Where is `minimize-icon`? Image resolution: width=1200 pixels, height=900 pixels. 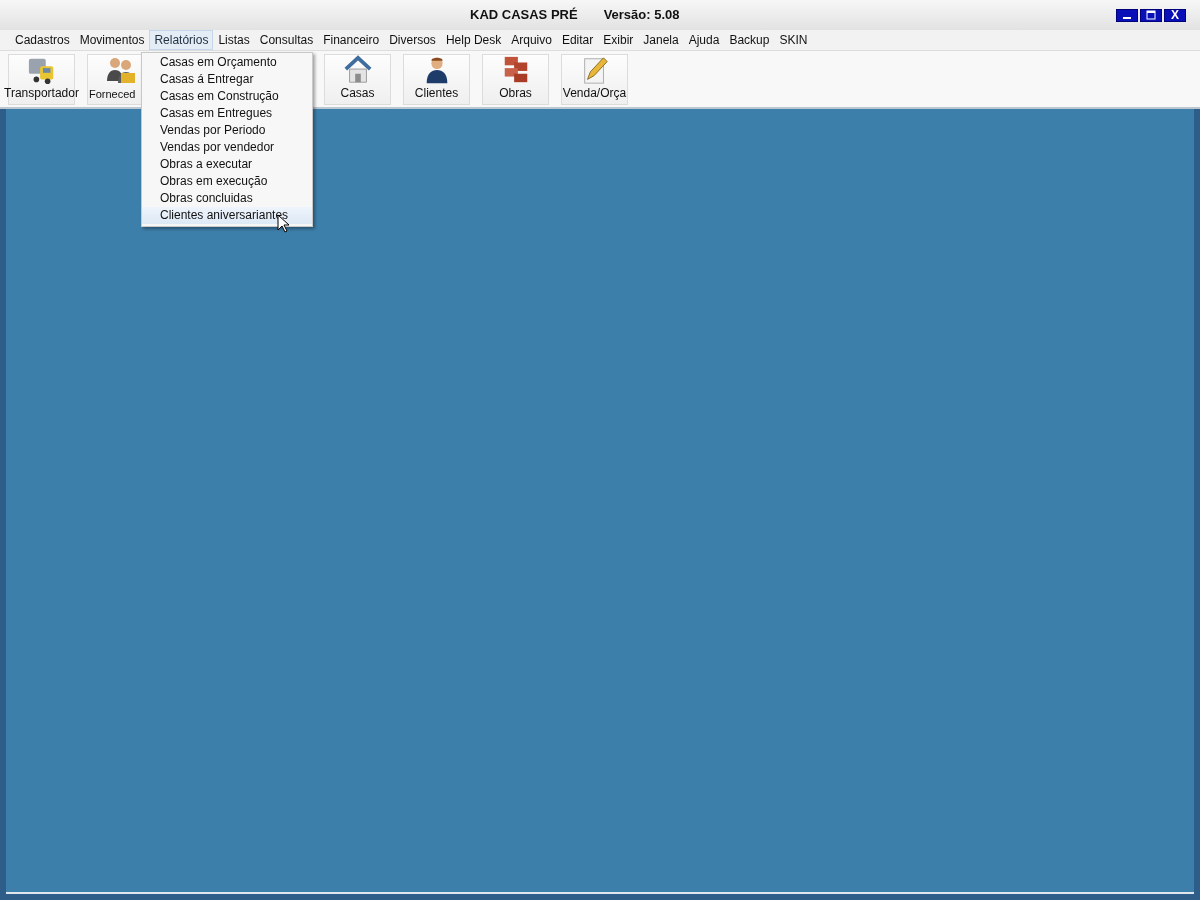
minimize-icon is located at coordinates (1127, 18).